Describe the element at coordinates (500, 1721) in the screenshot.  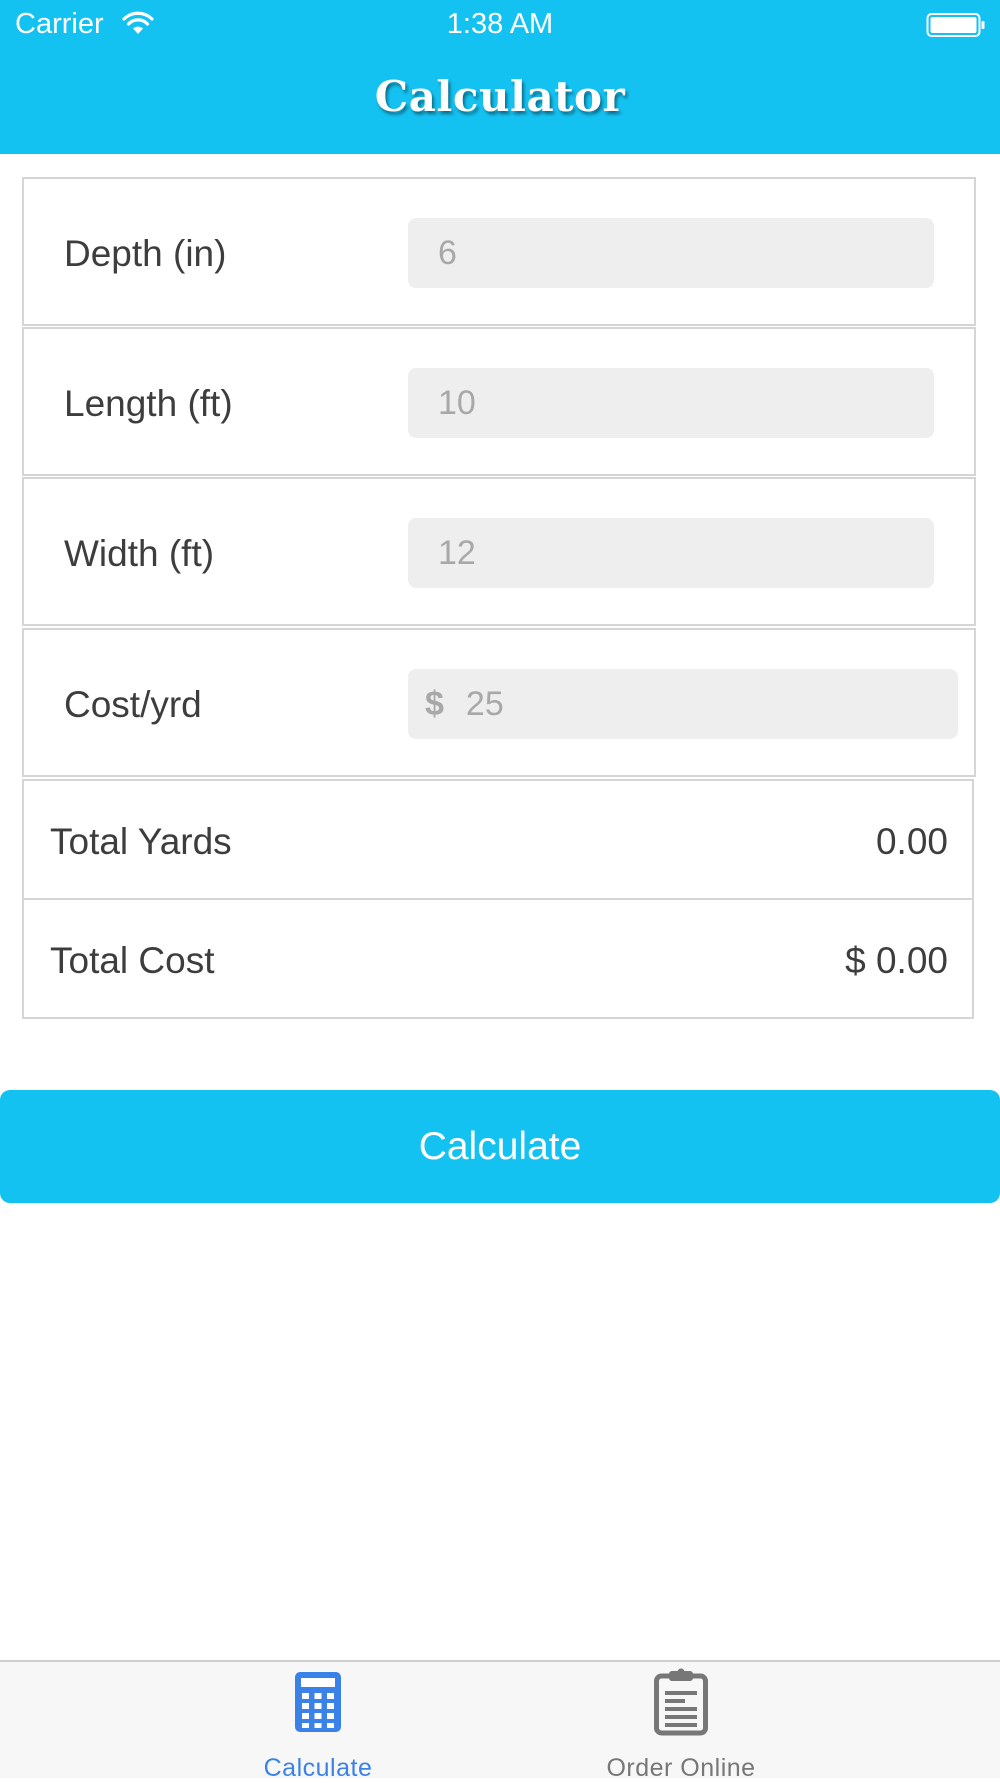
I see `tab-bar: Calculate Order Online` at that location.